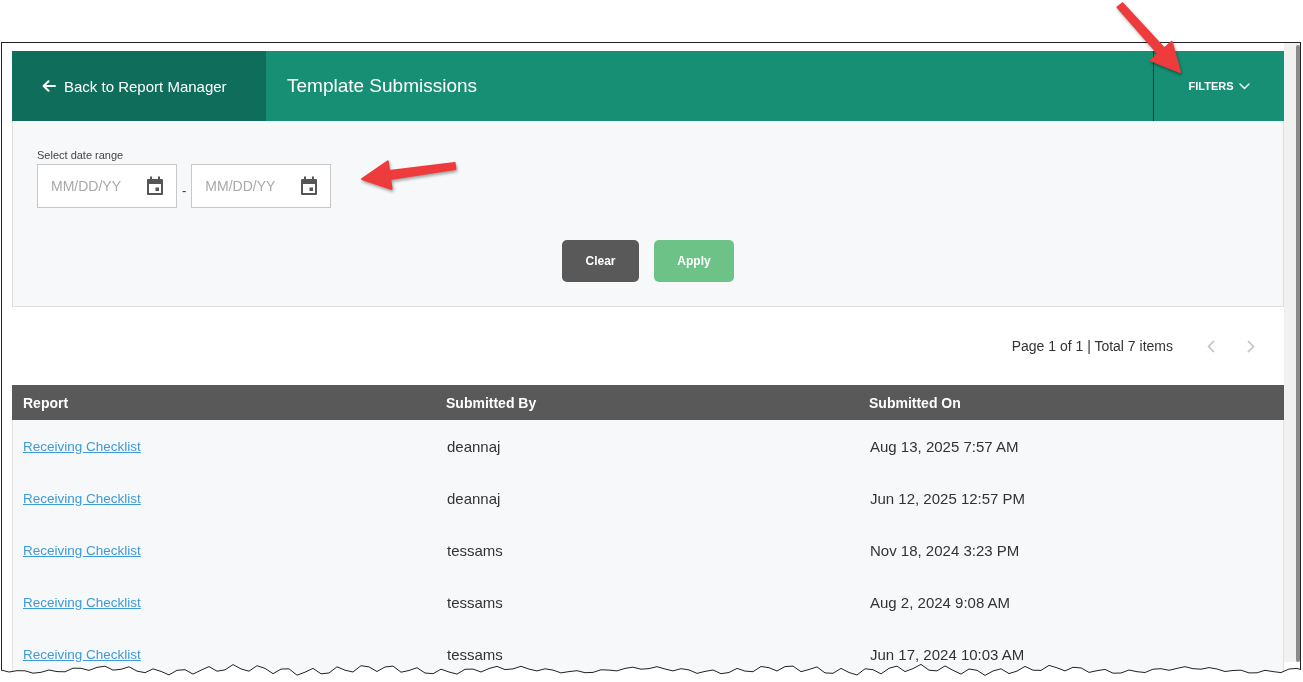 This screenshot has height=682, width=1303. I want to click on chevron-down-icon, so click(1244, 86).